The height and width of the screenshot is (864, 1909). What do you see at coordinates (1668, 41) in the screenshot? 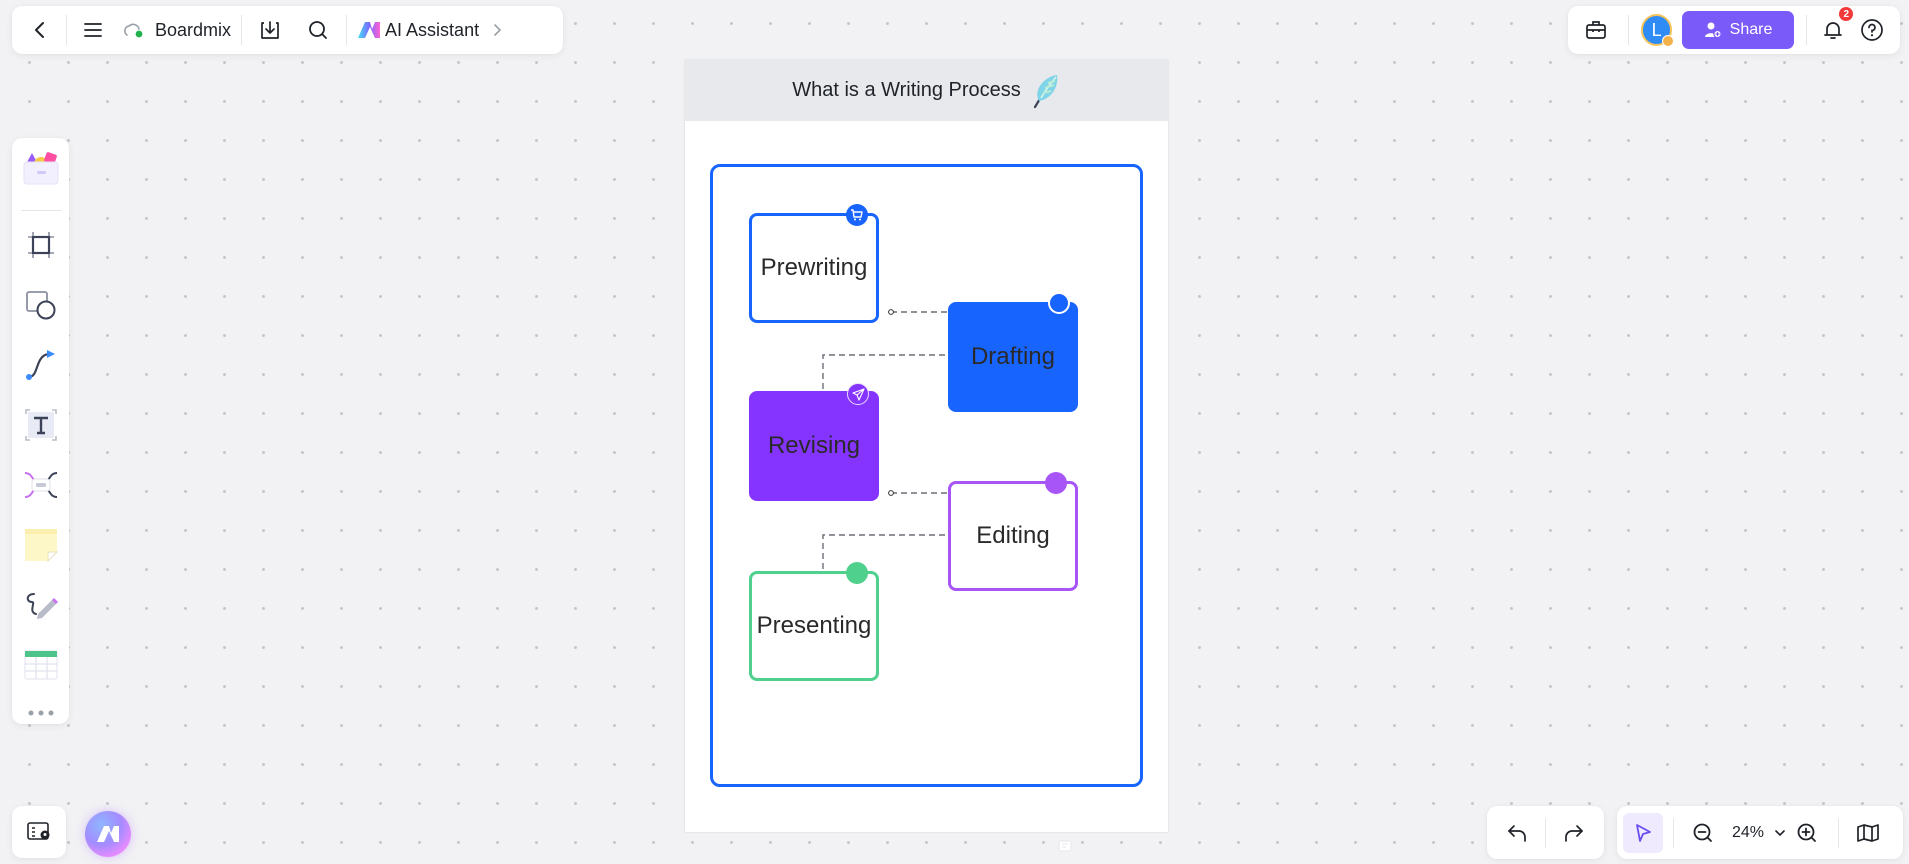
I see `crown-badge-icon` at bounding box center [1668, 41].